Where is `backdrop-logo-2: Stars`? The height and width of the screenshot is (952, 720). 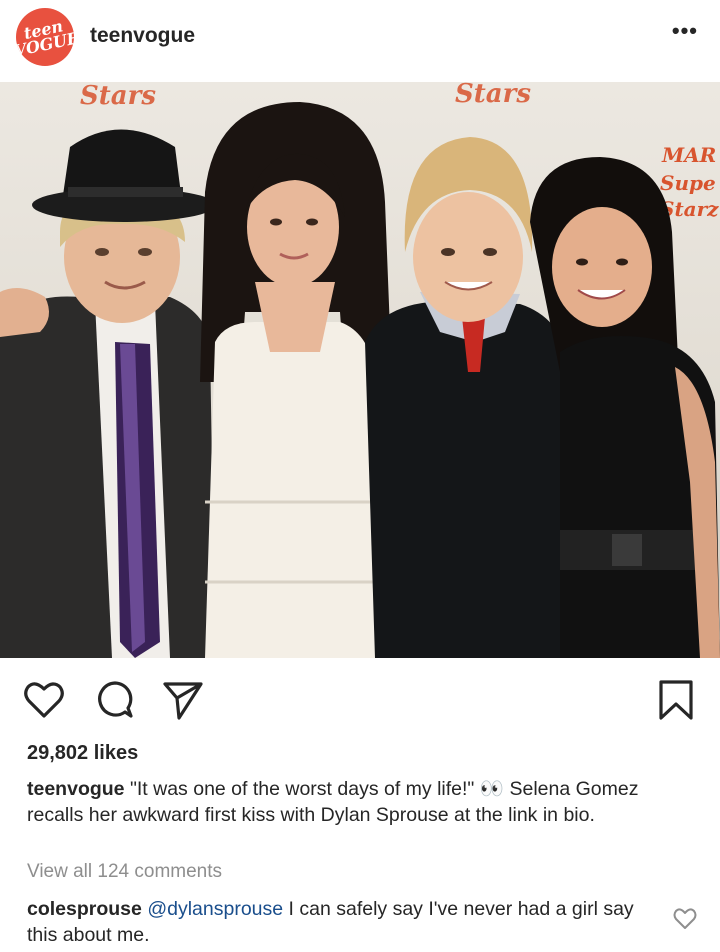
backdrop-logo-2: Stars is located at coordinates (493, 95).